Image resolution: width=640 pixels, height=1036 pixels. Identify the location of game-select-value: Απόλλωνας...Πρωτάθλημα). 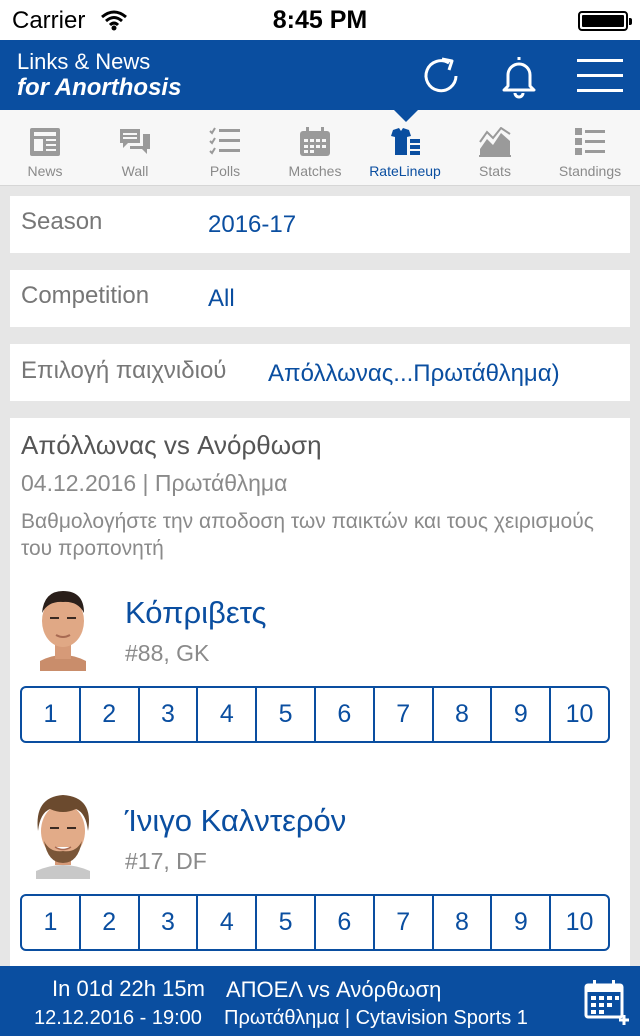
(414, 374).